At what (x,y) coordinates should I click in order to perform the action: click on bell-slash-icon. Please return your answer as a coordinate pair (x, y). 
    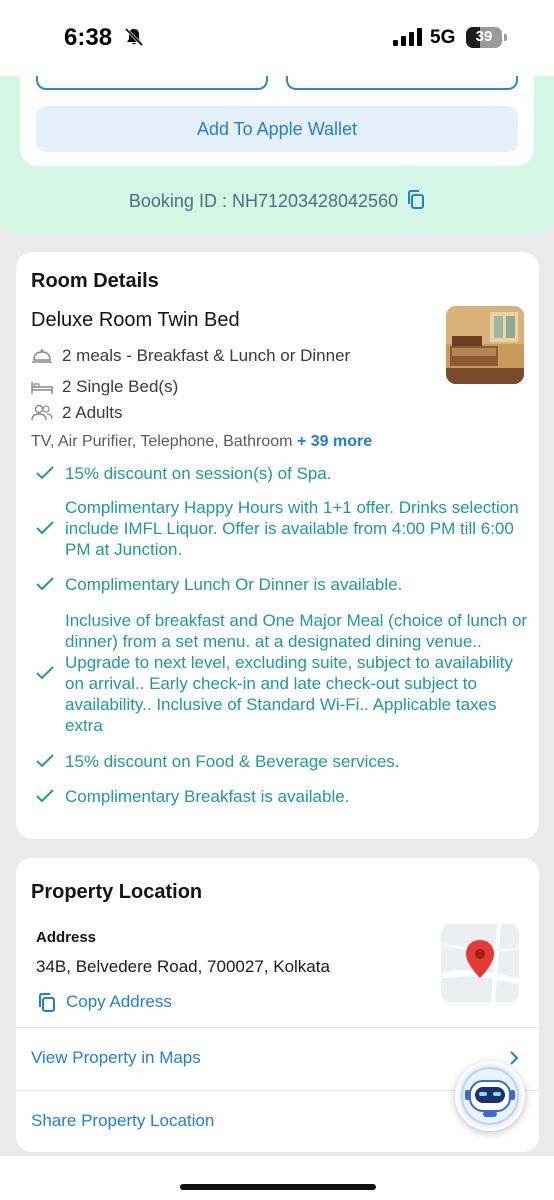
    Looking at the image, I should click on (134, 37).